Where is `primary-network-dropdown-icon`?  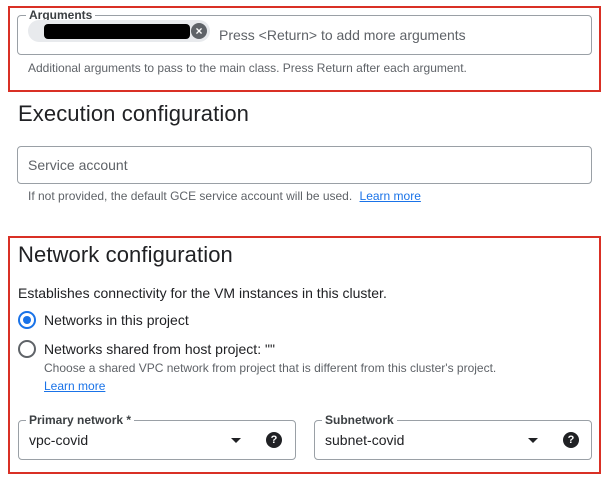
primary-network-dropdown-icon is located at coordinates (236, 440).